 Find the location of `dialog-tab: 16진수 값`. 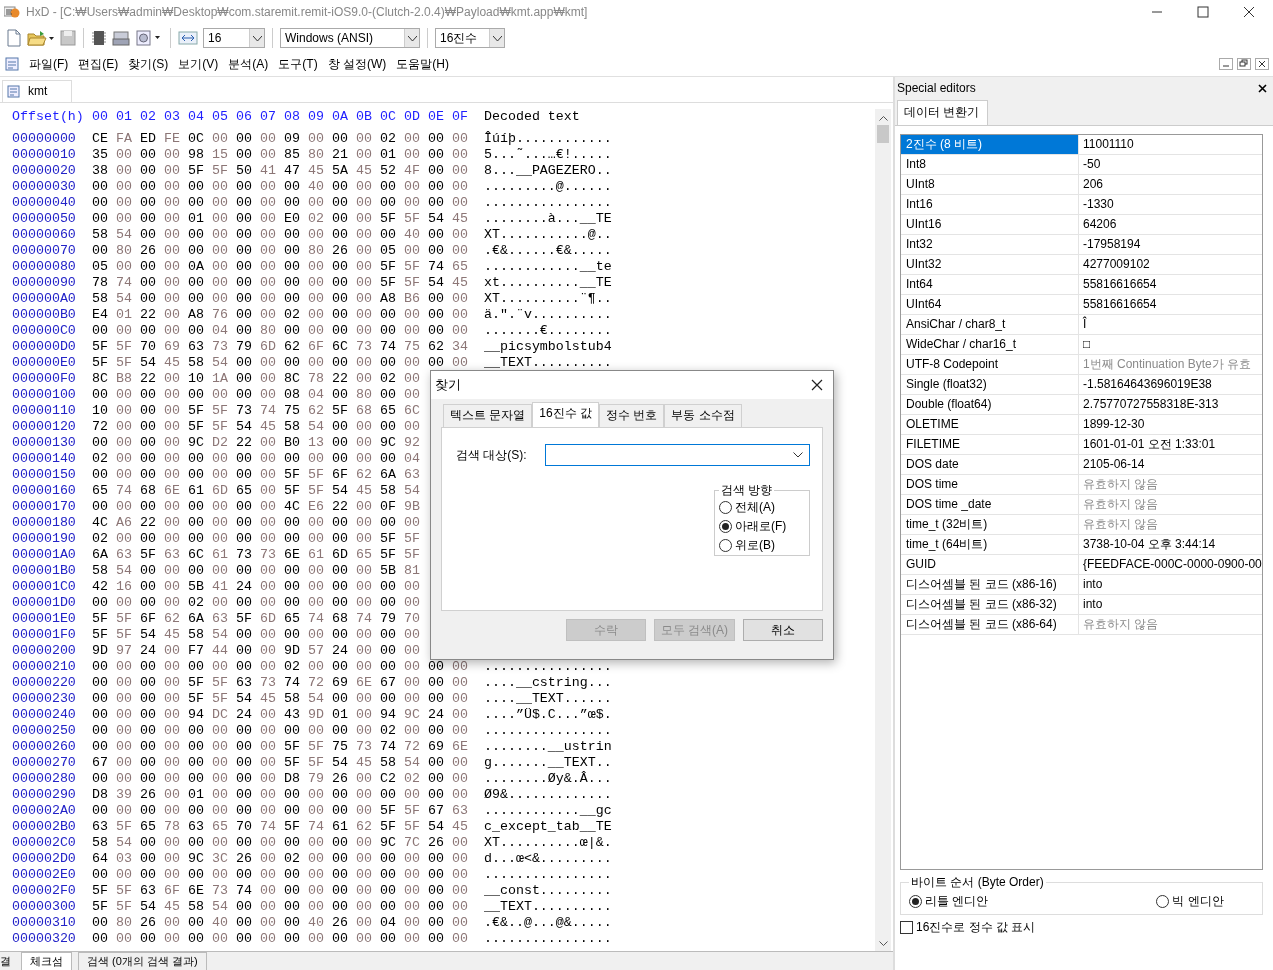

dialog-tab: 16진수 값 is located at coordinates (566, 414).